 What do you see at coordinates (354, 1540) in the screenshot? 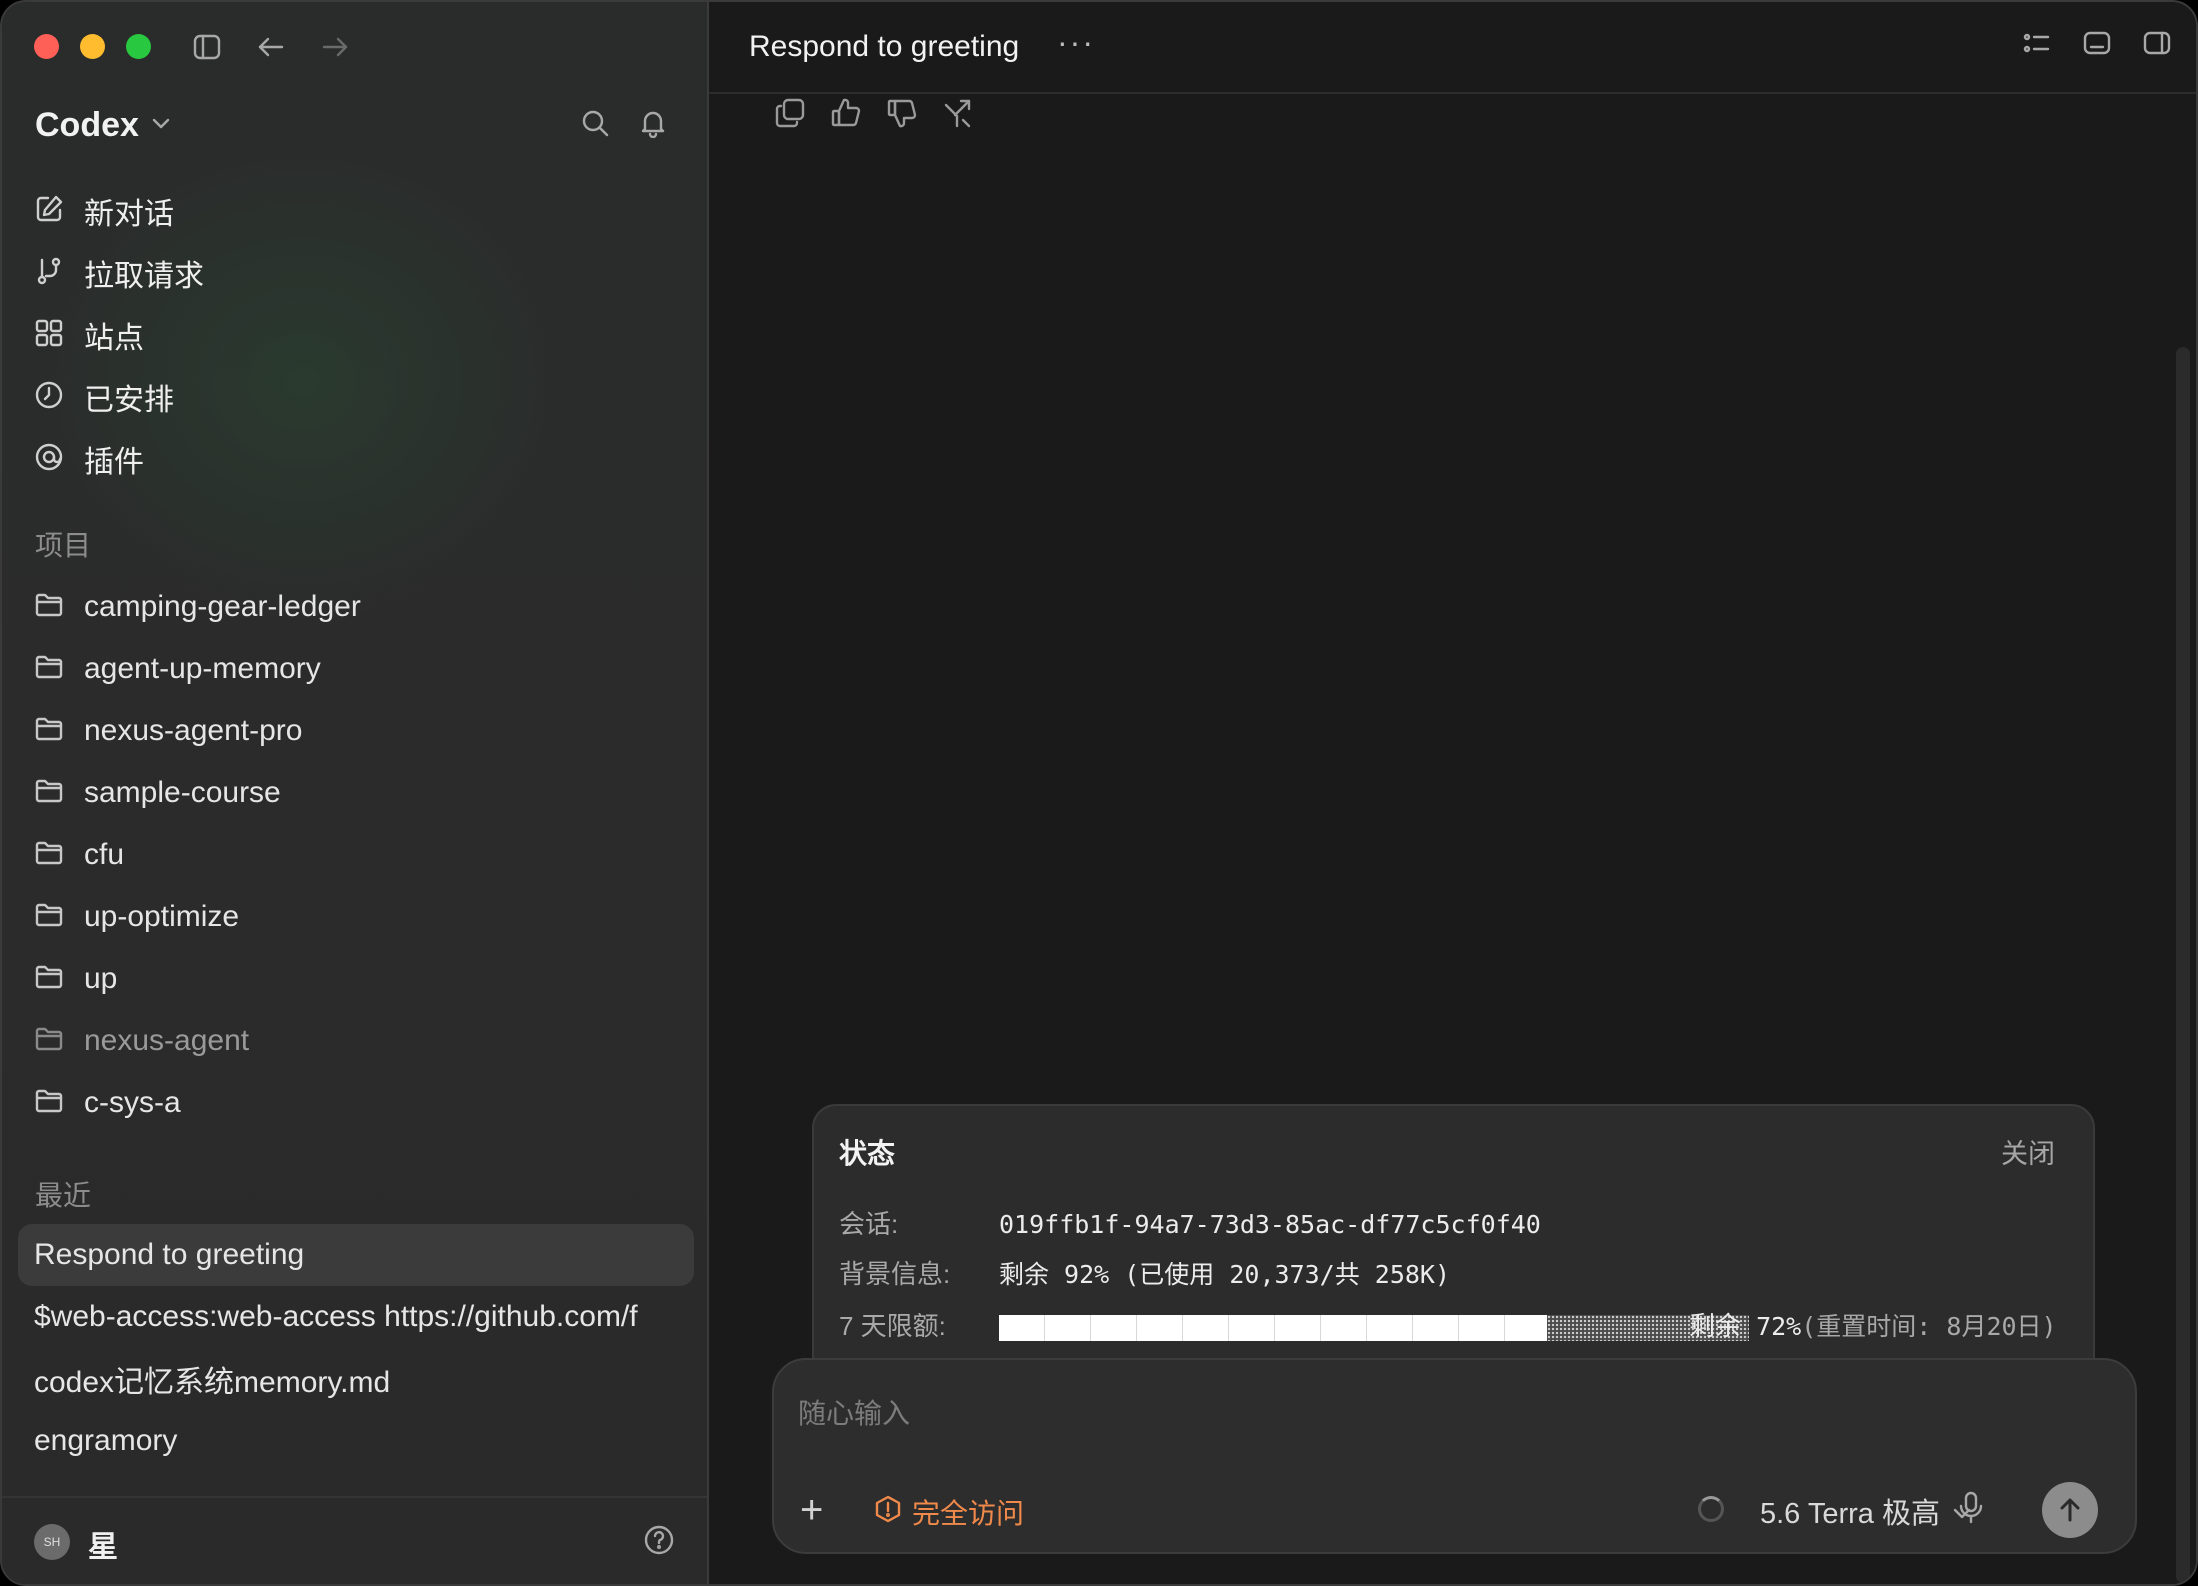
I see `account-bar: SH 星` at bounding box center [354, 1540].